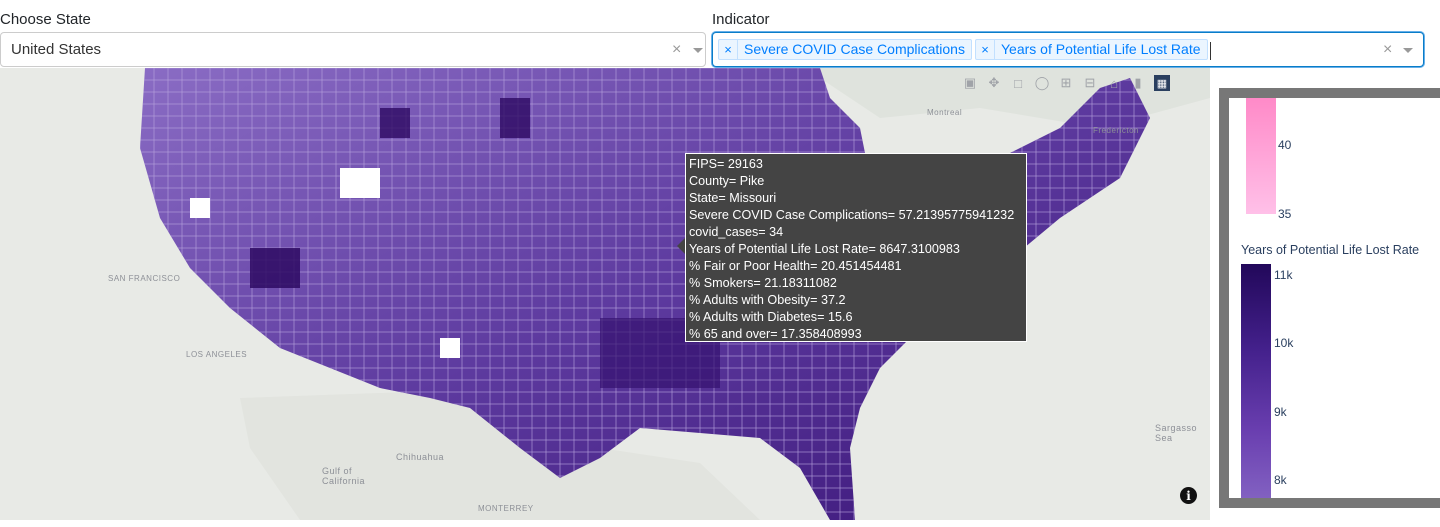  What do you see at coordinates (994, 83) in the screenshot?
I see `pan-icon: ✥` at bounding box center [994, 83].